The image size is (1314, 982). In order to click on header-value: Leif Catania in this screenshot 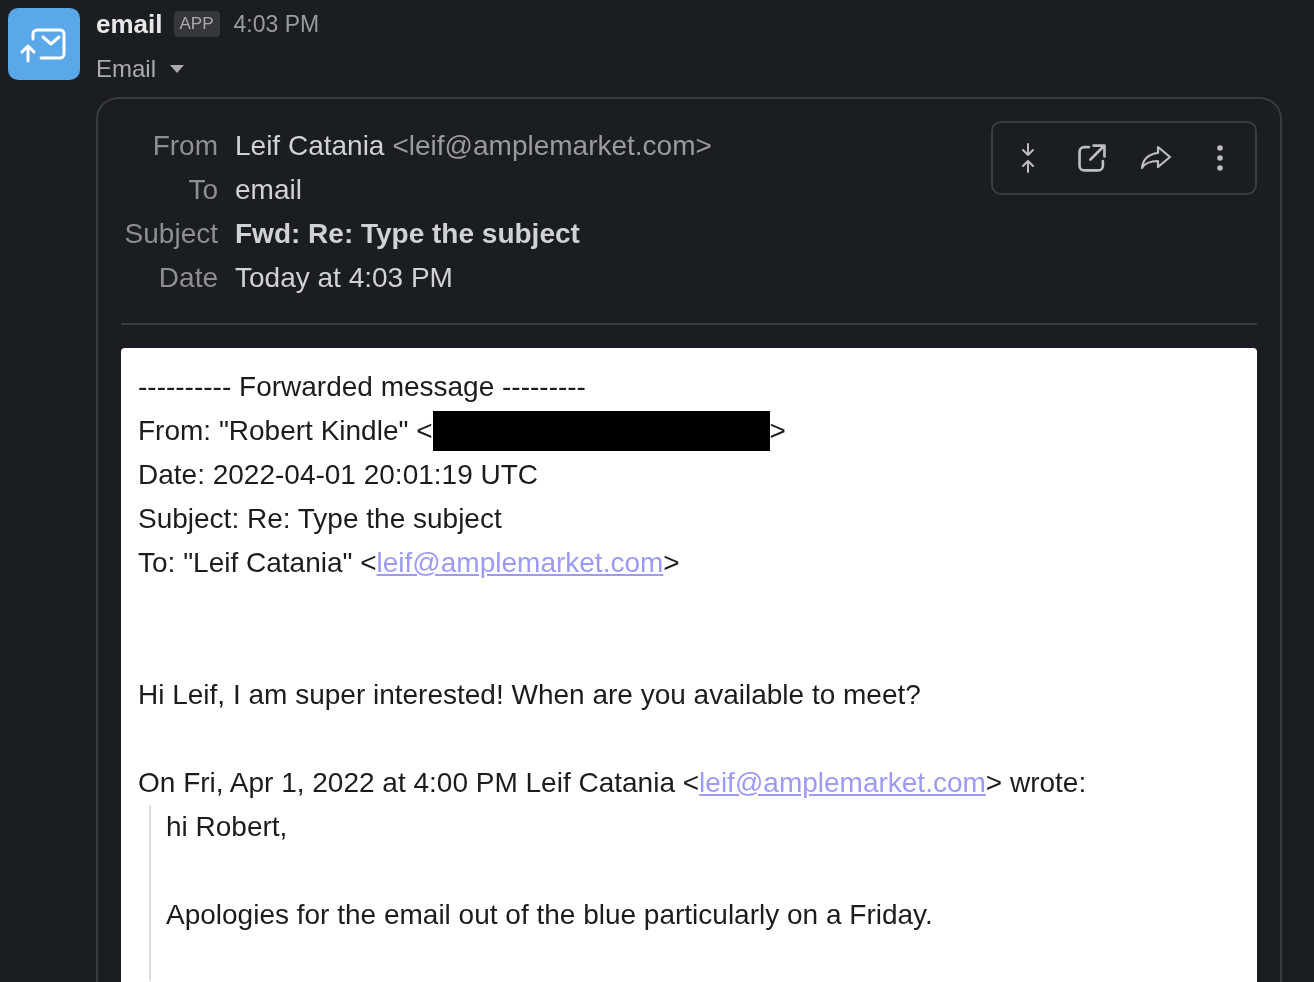, I will do `click(310, 146)`.